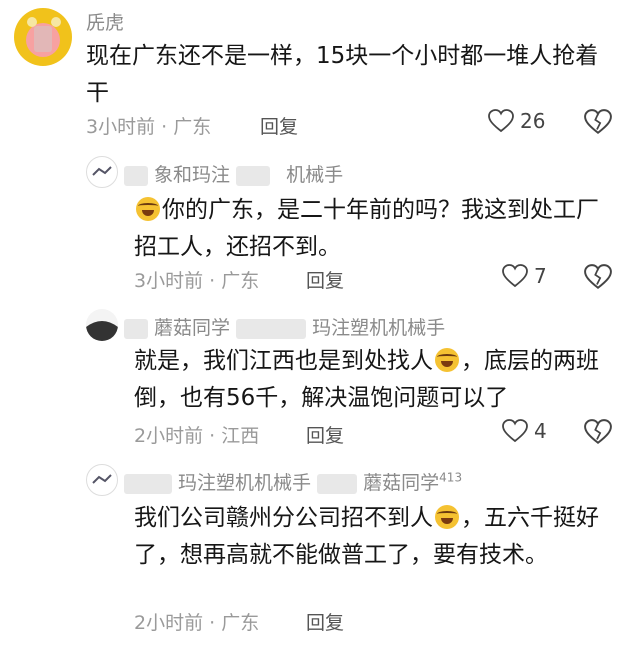 The width and height of the screenshot is (640, 647). What do you see at coordinates (105, 21) in the screenshot?
I see `username: 兏虎` at bounding box center [105, 21].